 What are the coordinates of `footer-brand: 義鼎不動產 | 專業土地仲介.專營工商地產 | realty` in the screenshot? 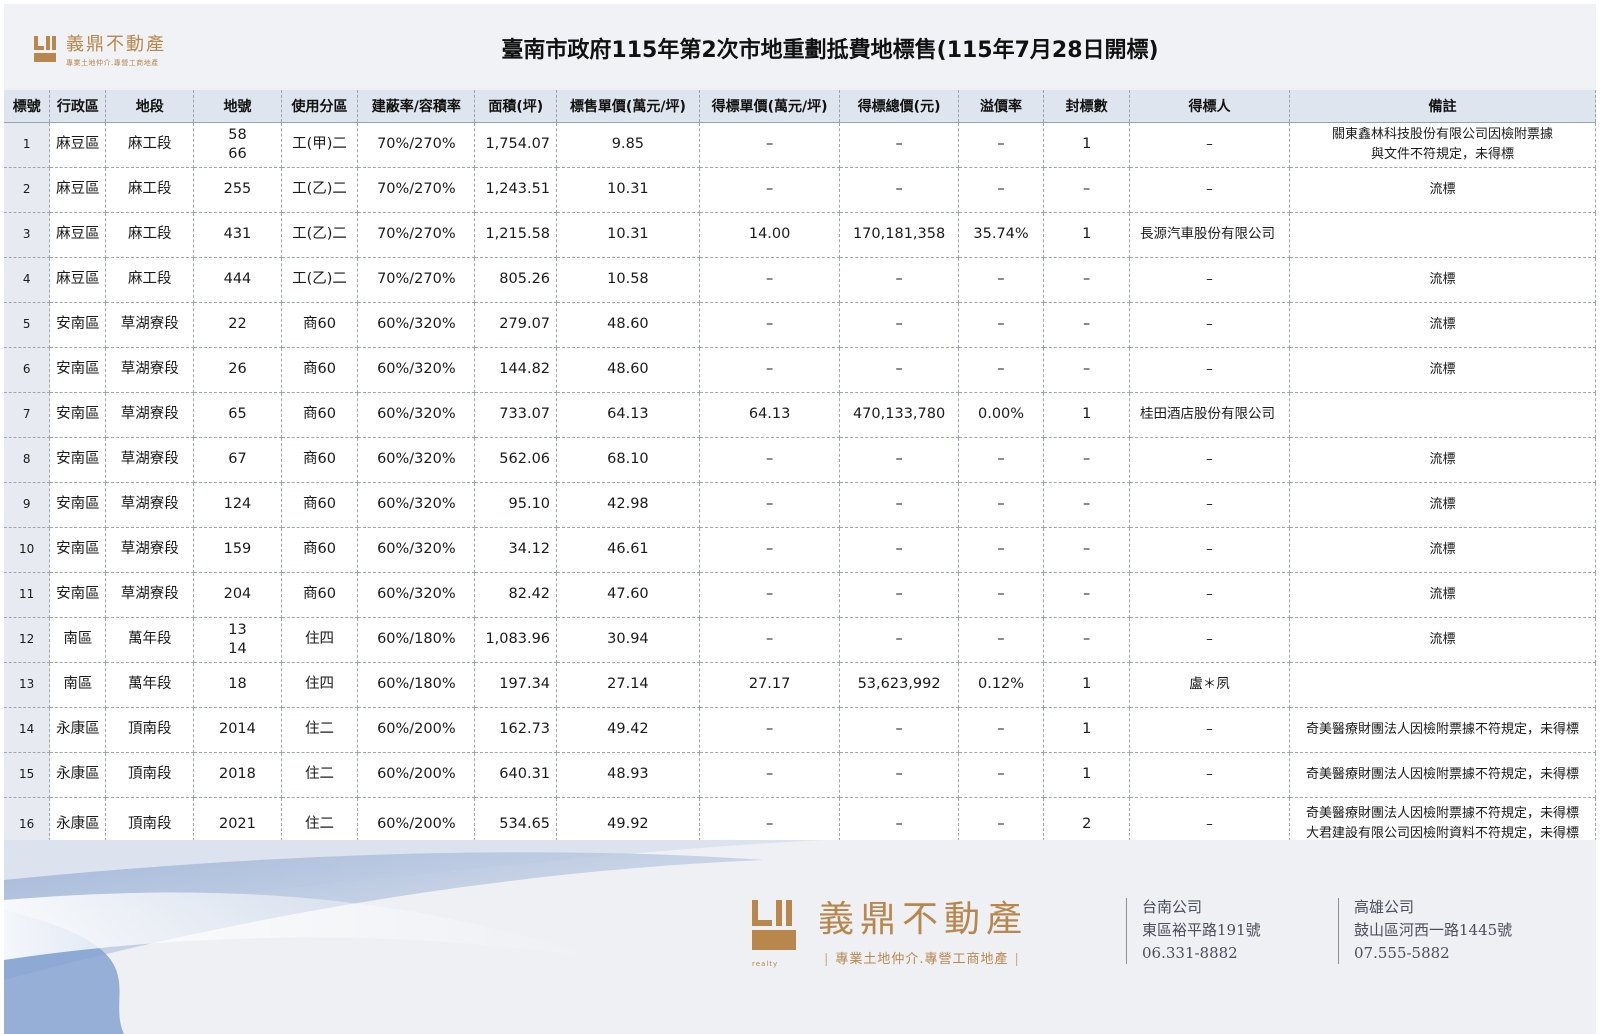 It's located at (890, 933).